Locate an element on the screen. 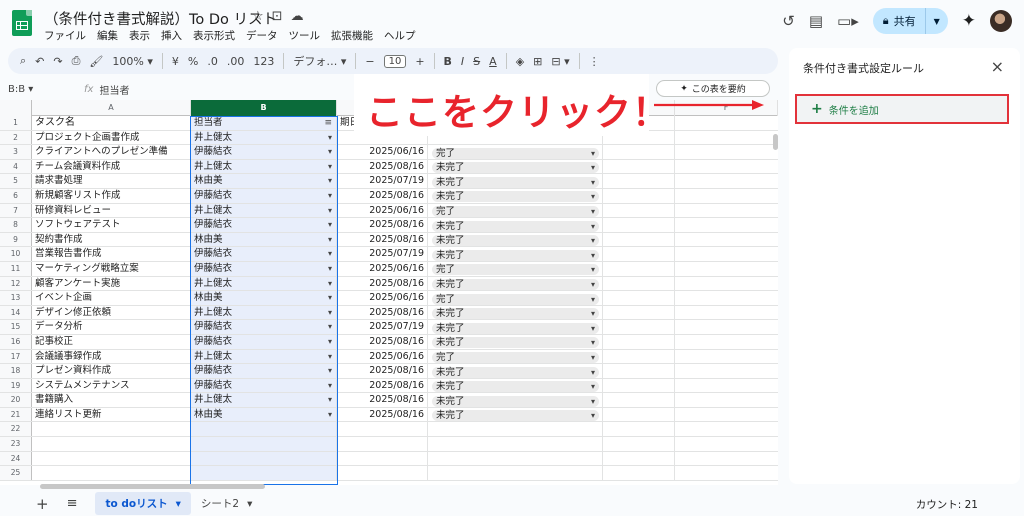 The image size is (1024, 516). row-number: 3 is located at coordinates (16, 152).